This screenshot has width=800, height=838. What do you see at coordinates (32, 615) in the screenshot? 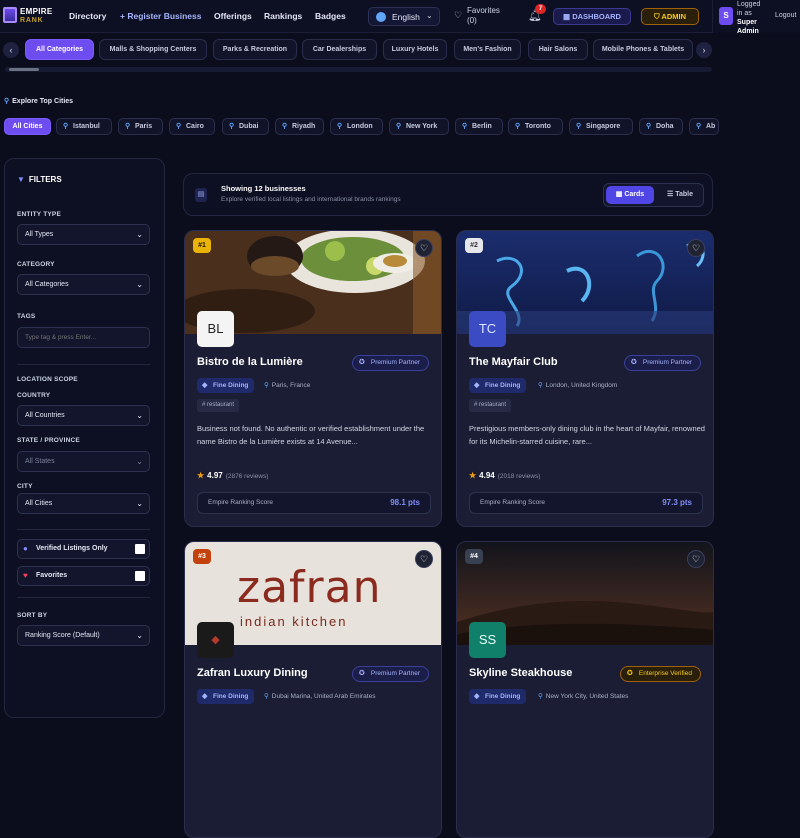
I see `sort-by-label: SORT BY` at bounding box center [32, 615].